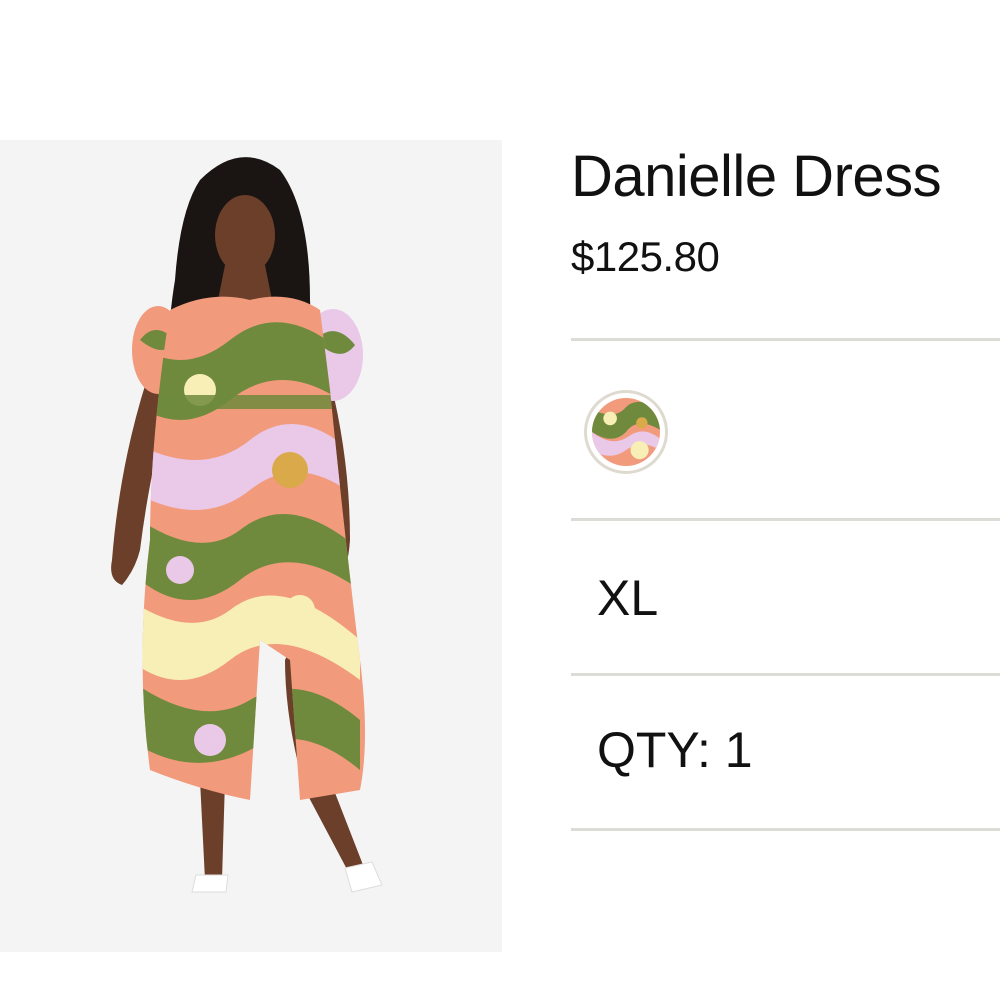  Describe the element at coordinates (645, 256) in the screenshot. I see `product-price: $125.80` at that location.